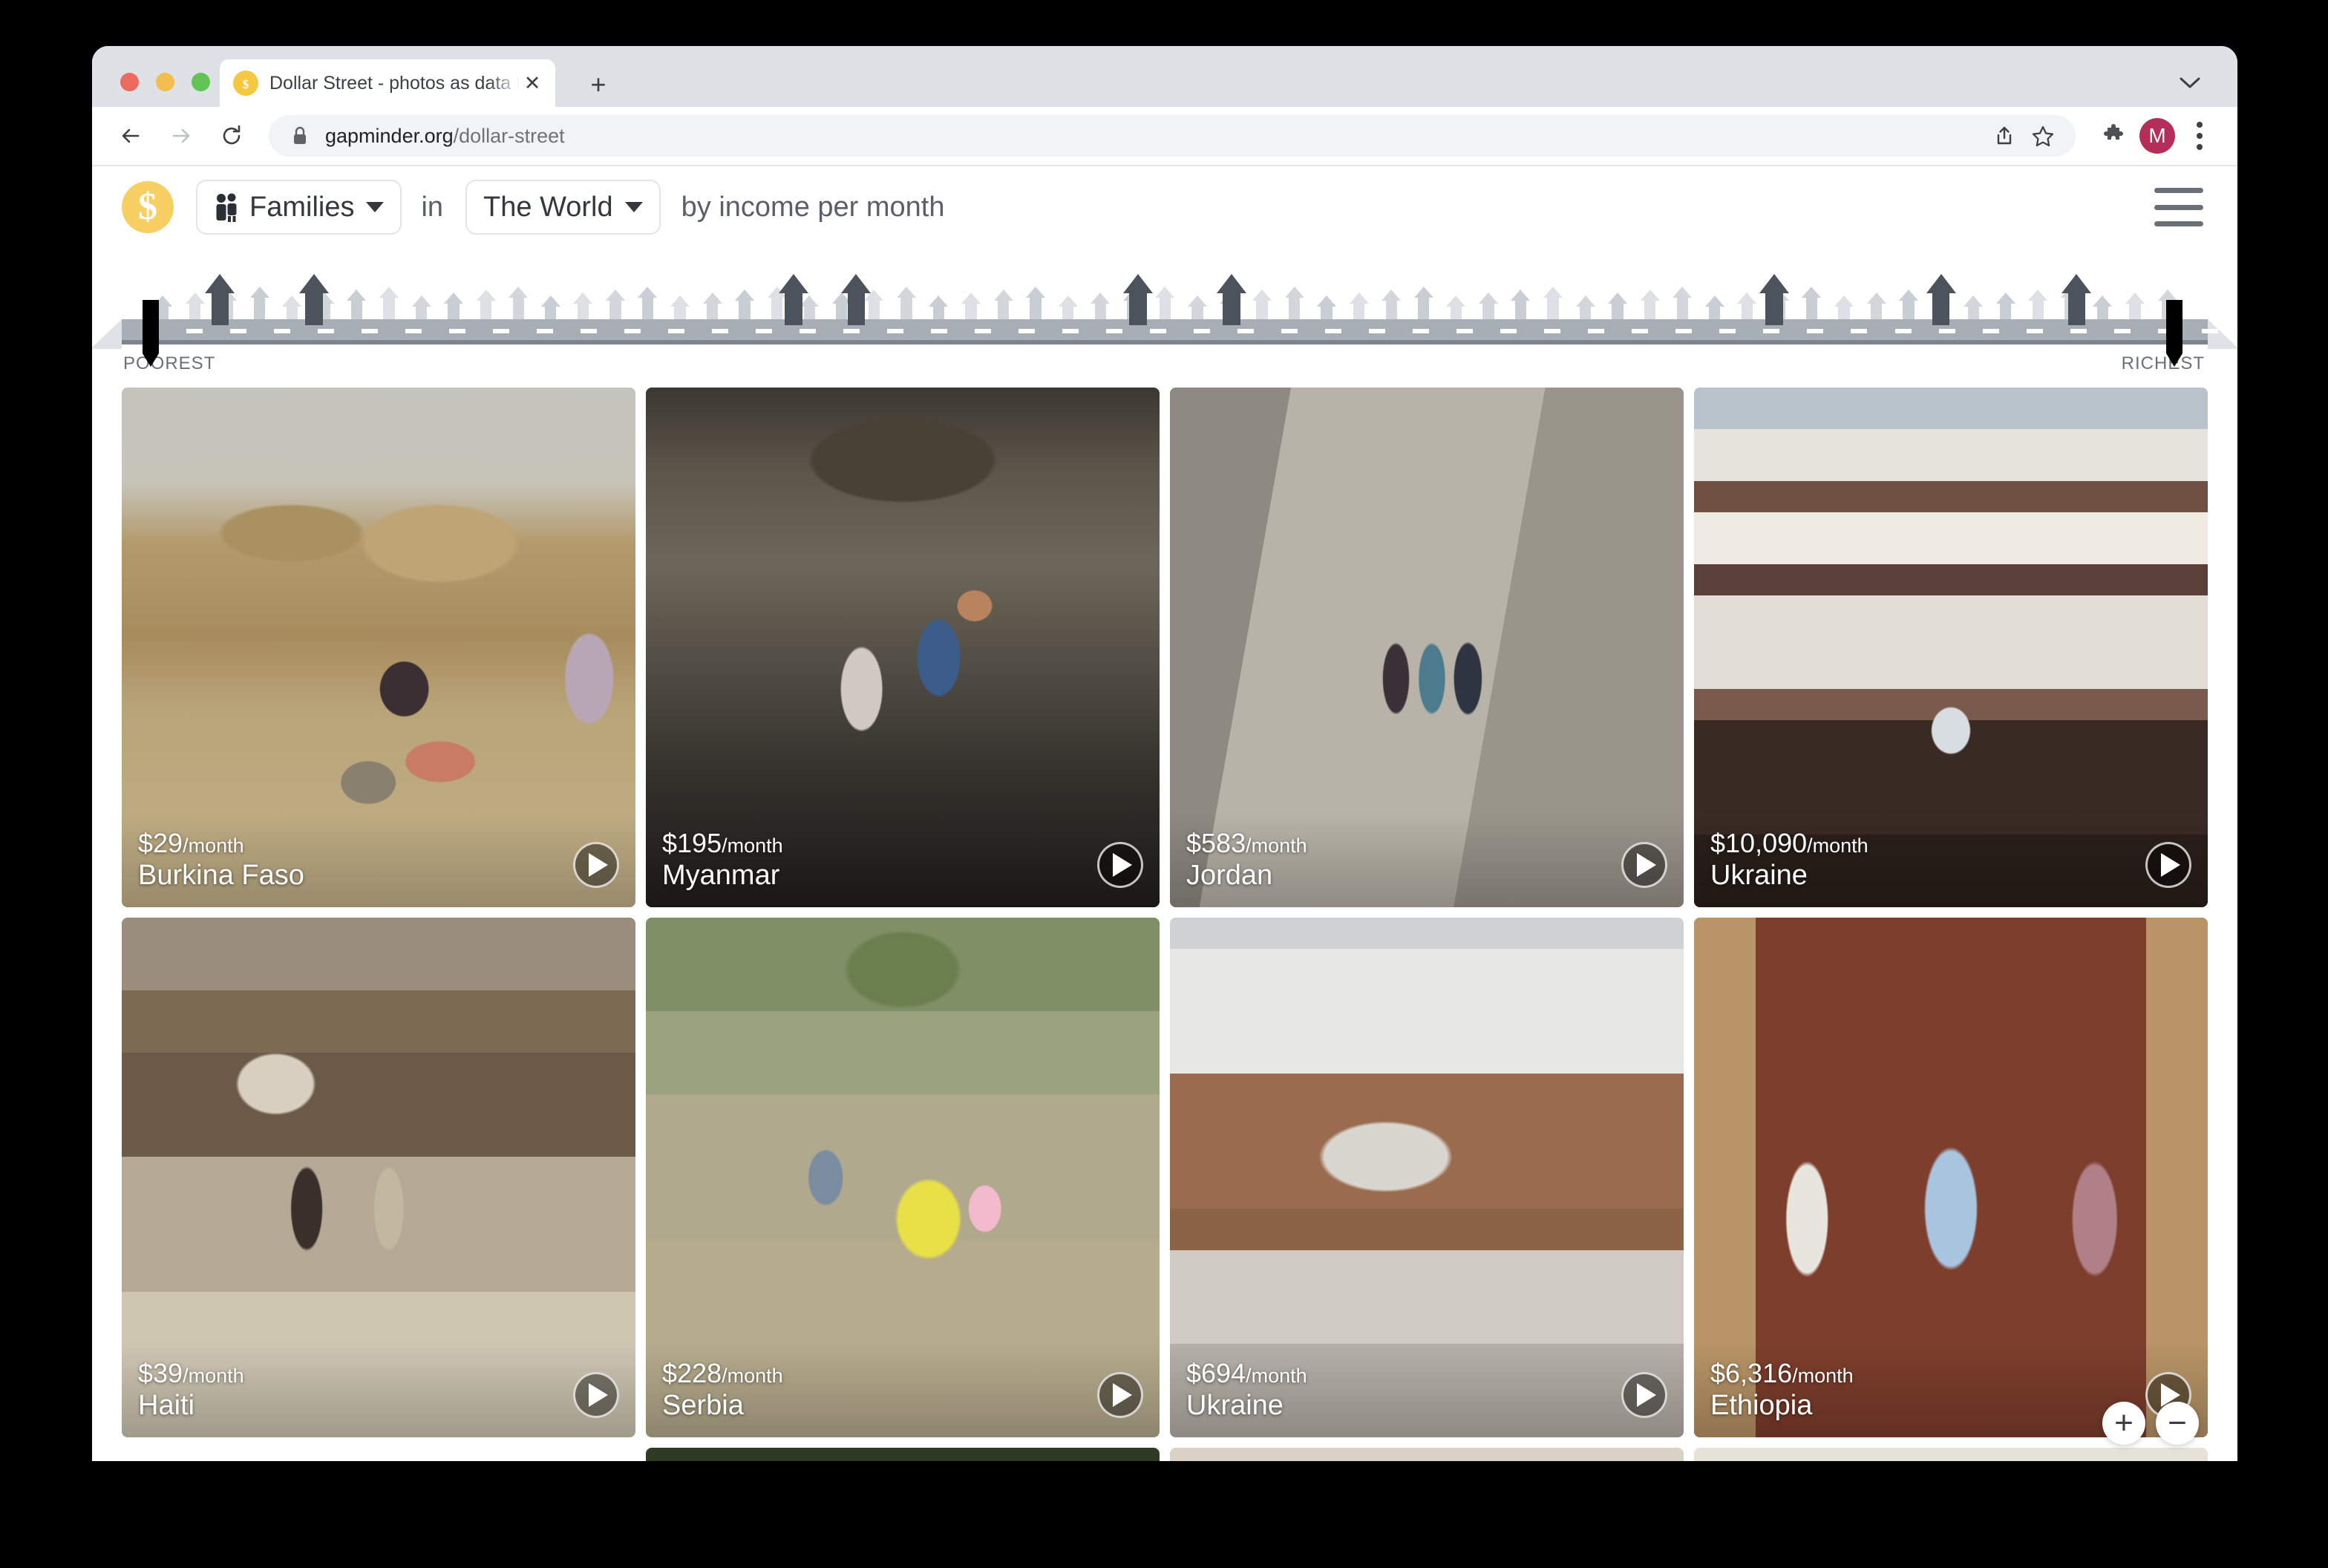 This screenshot has height=1568, width=2328. I want to click on photo-card: $583/month Jordan, so click(1427, 647).